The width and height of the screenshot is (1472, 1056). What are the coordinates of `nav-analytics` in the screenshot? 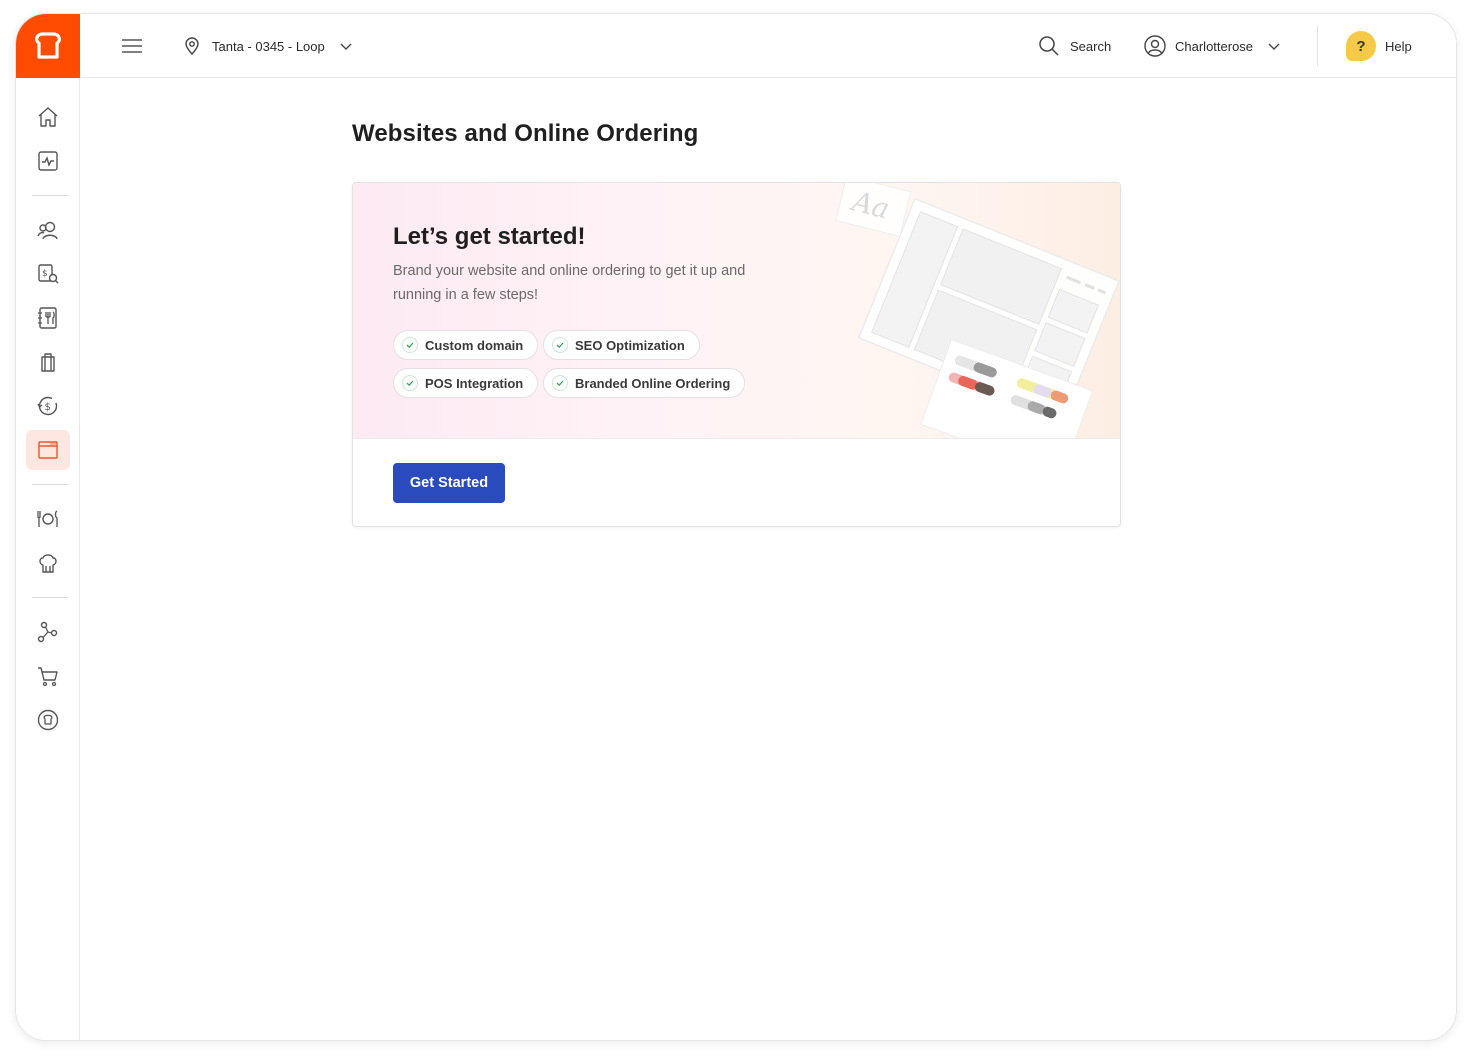 It's located at (48, 161).